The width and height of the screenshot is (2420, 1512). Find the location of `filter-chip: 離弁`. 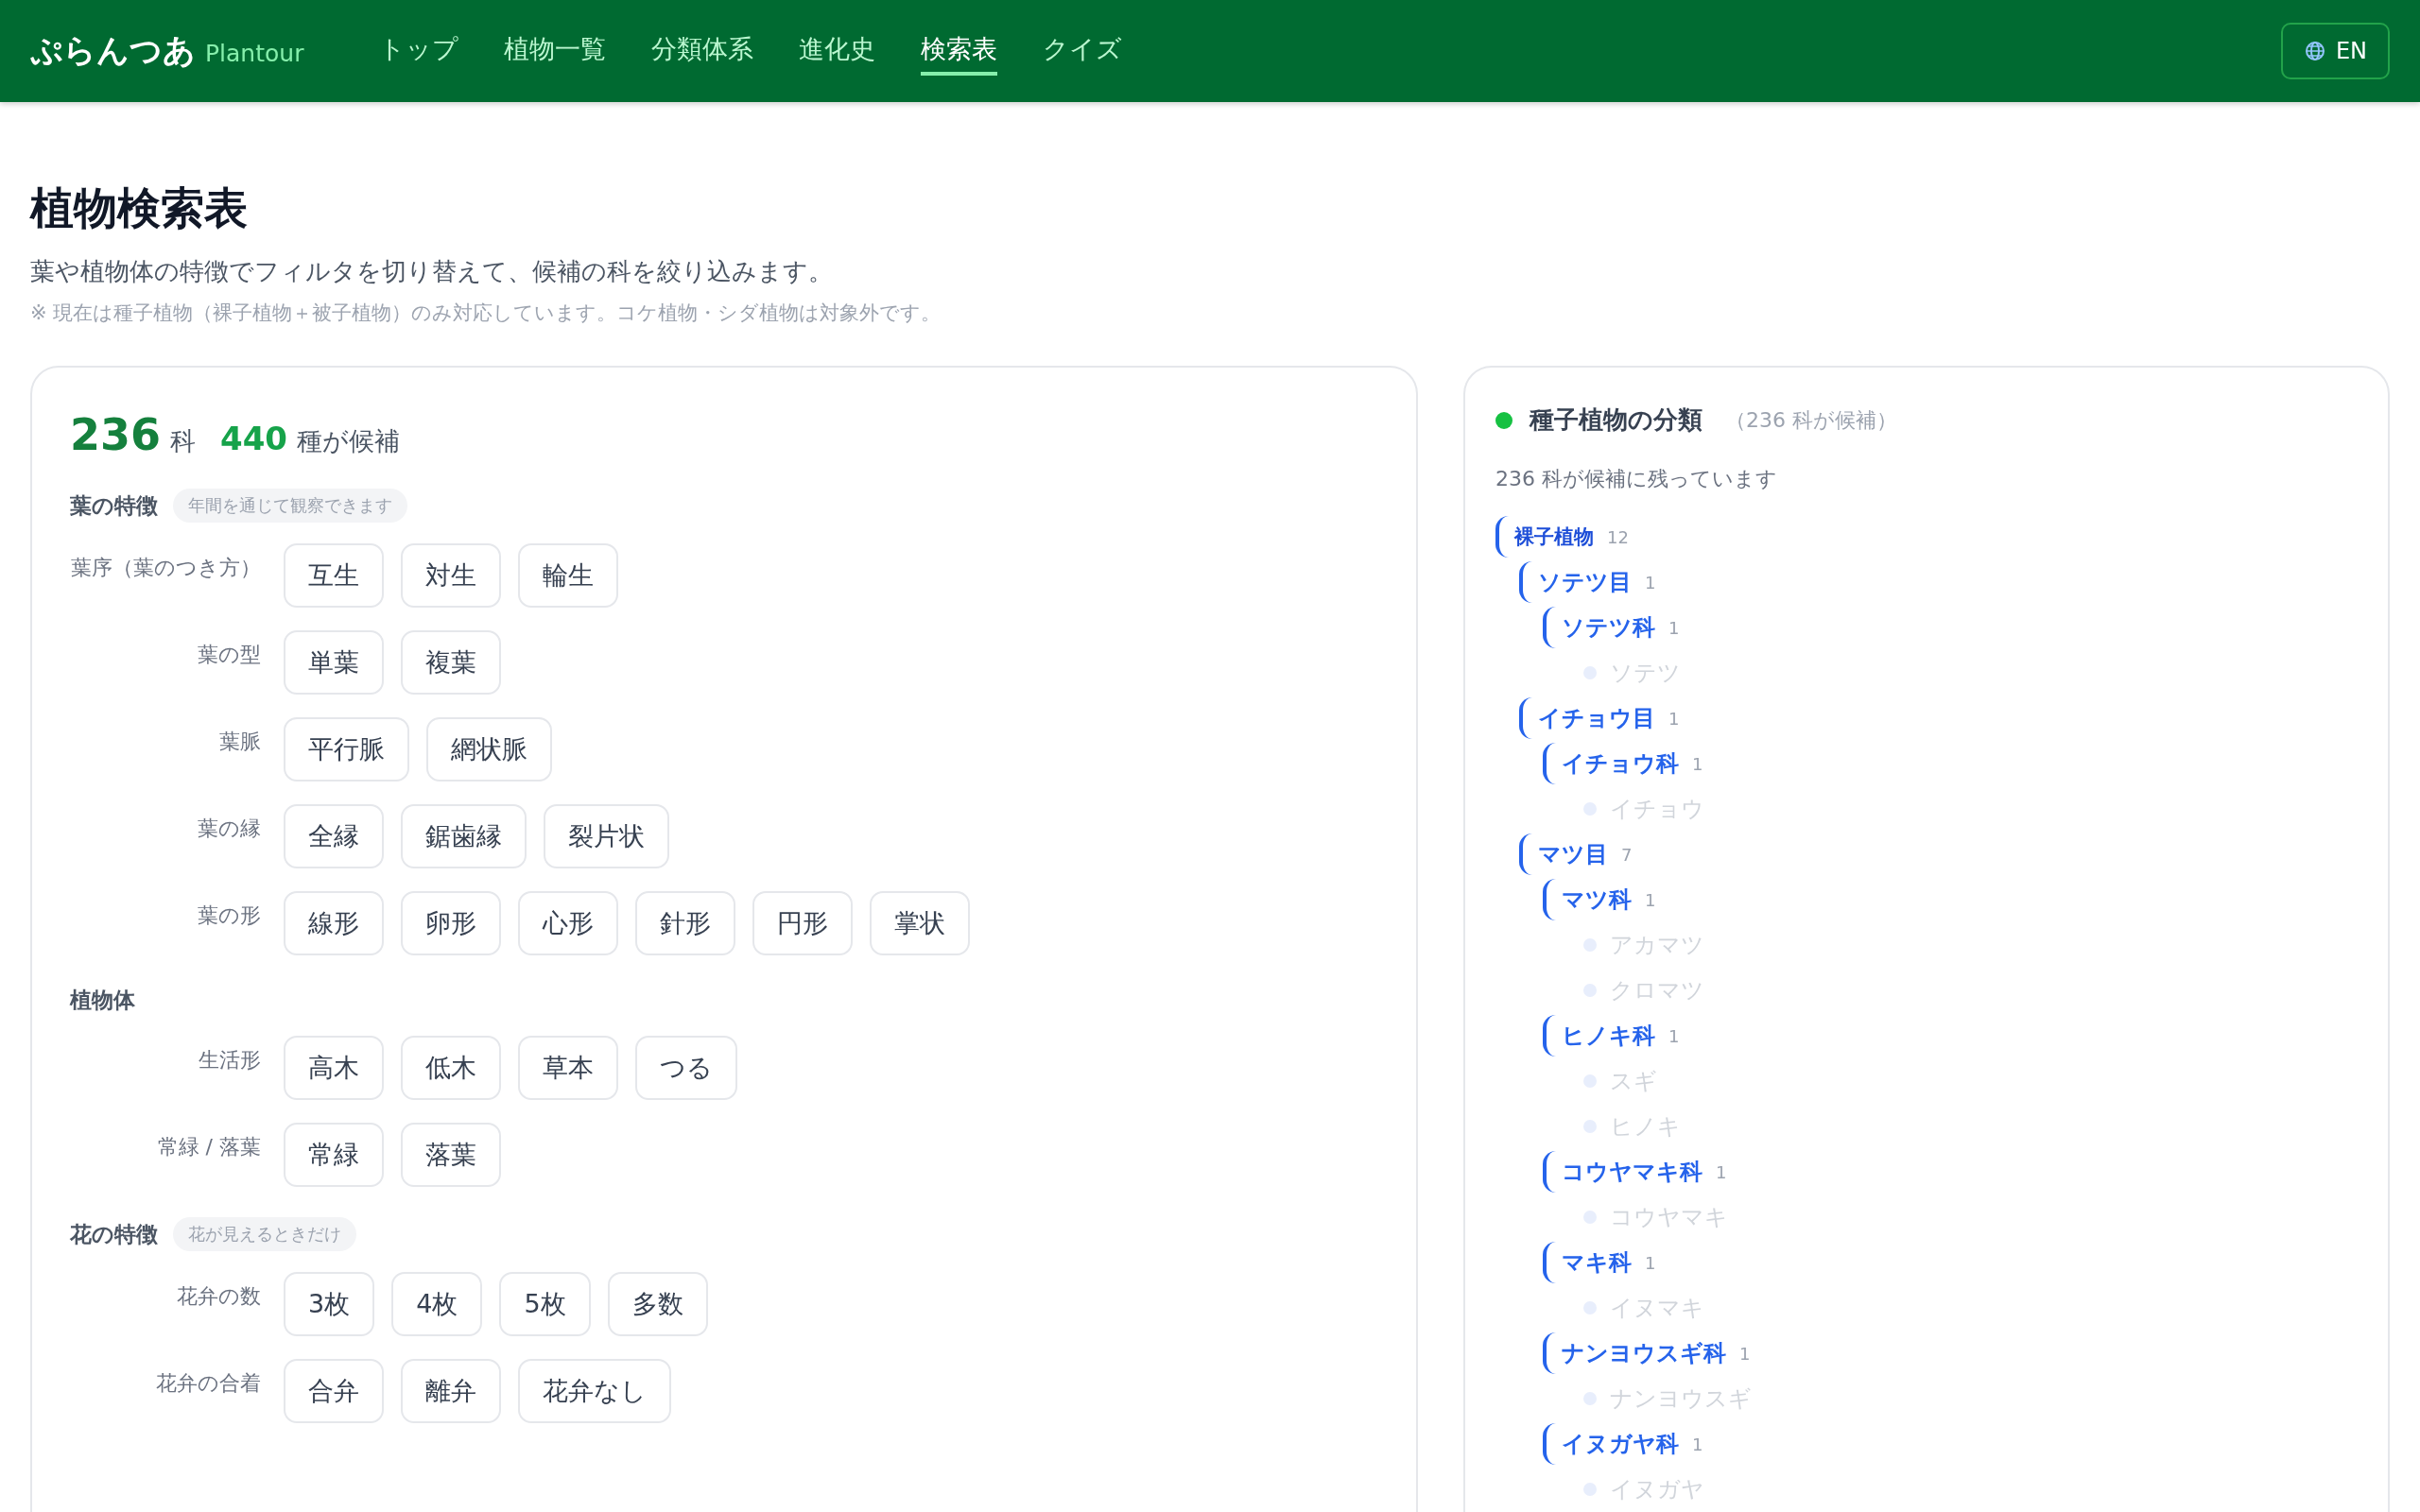

filter-chip: 離弁 is located at coordinates (451, 1391).